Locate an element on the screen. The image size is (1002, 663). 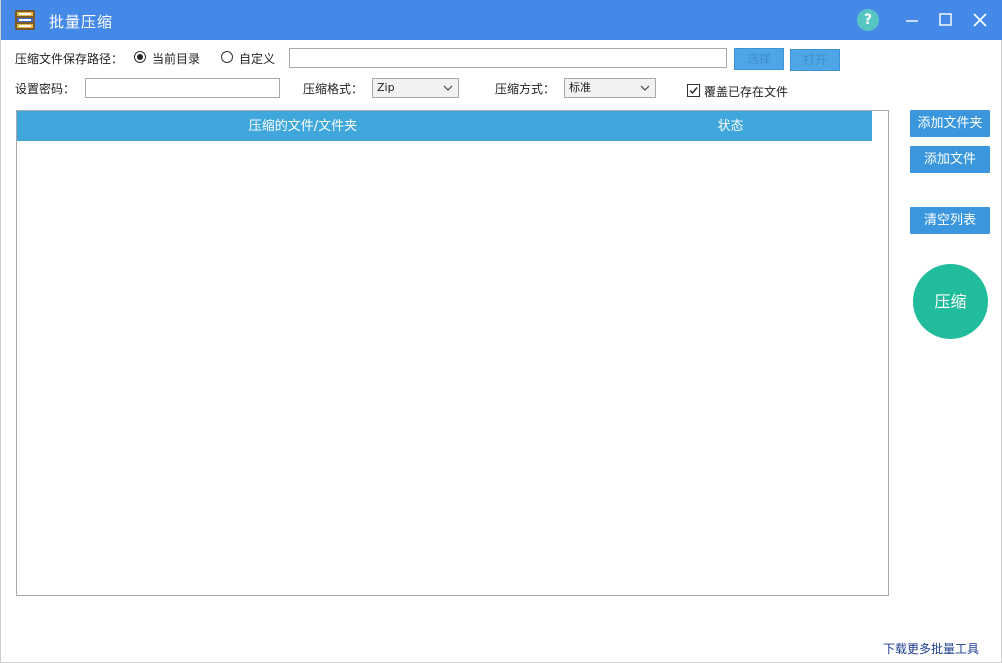
method-select-value: 标准 is located at coordinates (580, 87).